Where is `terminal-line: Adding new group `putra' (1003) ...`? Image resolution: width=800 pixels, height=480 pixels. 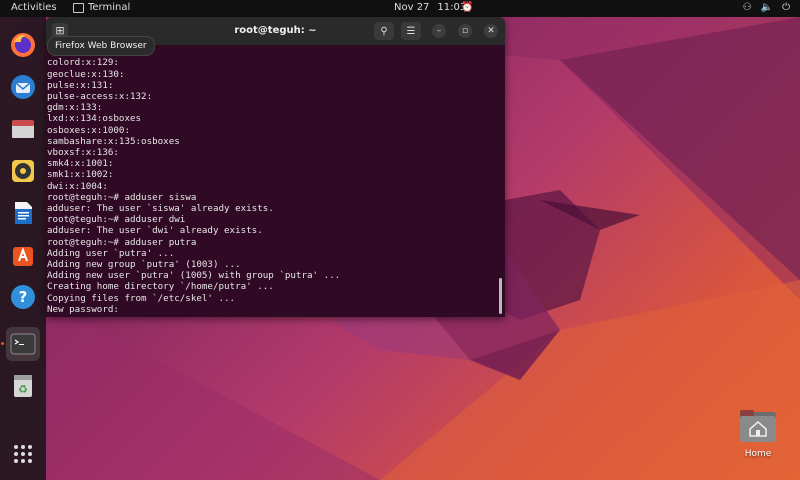 terminal-line: Adding new group `putra' (1003) ... is located at coordinates (144, 264).